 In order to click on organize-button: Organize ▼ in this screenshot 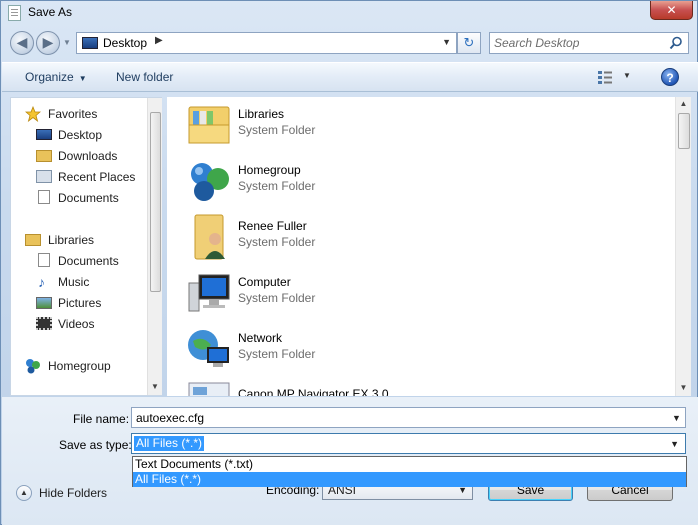, I will do `click(56, 77)`.